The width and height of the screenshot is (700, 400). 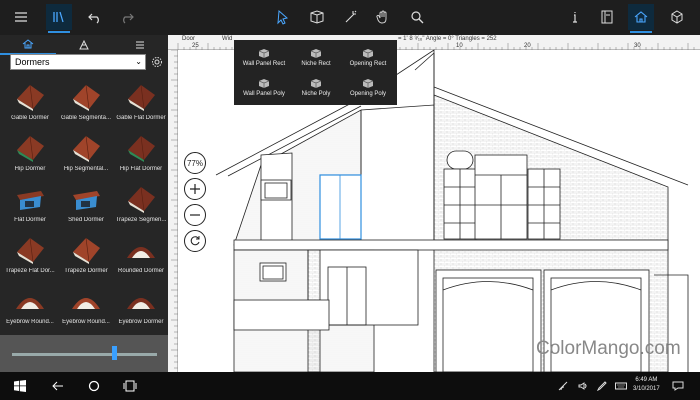 What do you see at coordinates (383, 17) in the screenshot?
I see `pan-hand-icon` at bounding box center [383, 17].